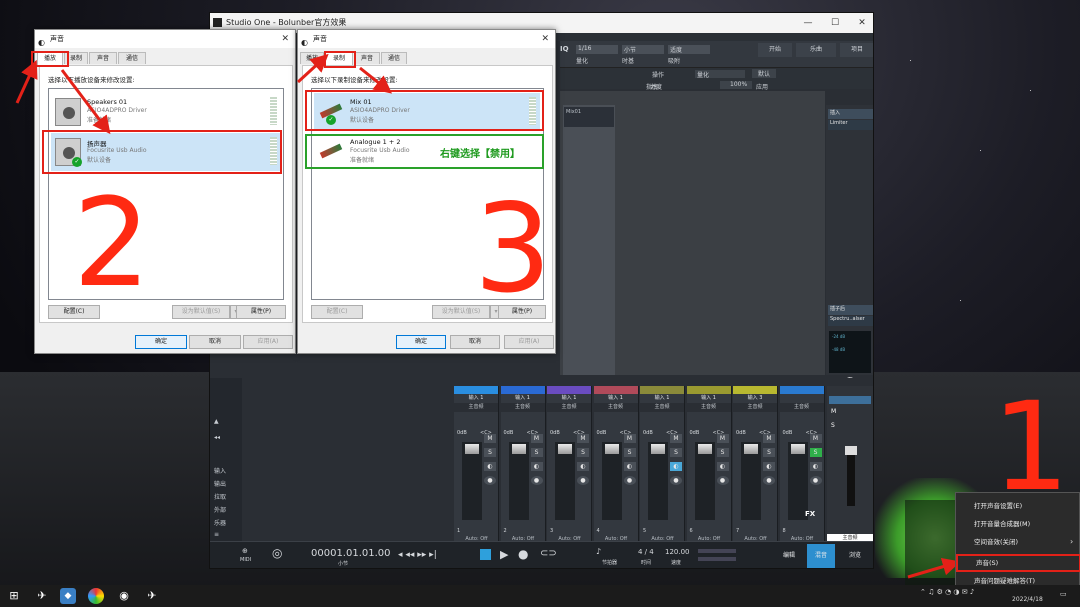 The width and height of the screenshot is (1080, 607). I want to click on main-channel-tools, so click(850, 400).